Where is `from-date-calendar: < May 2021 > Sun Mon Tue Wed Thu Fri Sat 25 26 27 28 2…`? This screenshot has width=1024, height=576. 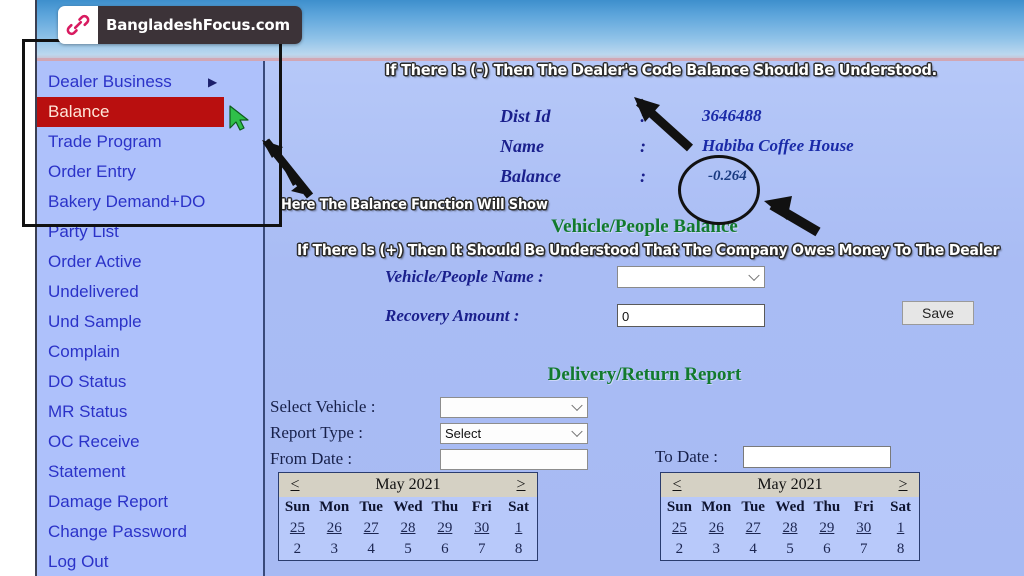 from-date-calendar: < May 2021 > Sun Mon Tue Wed Thu Fri Sat 25 26 27 28 2… is located at coordinates (408, 516).